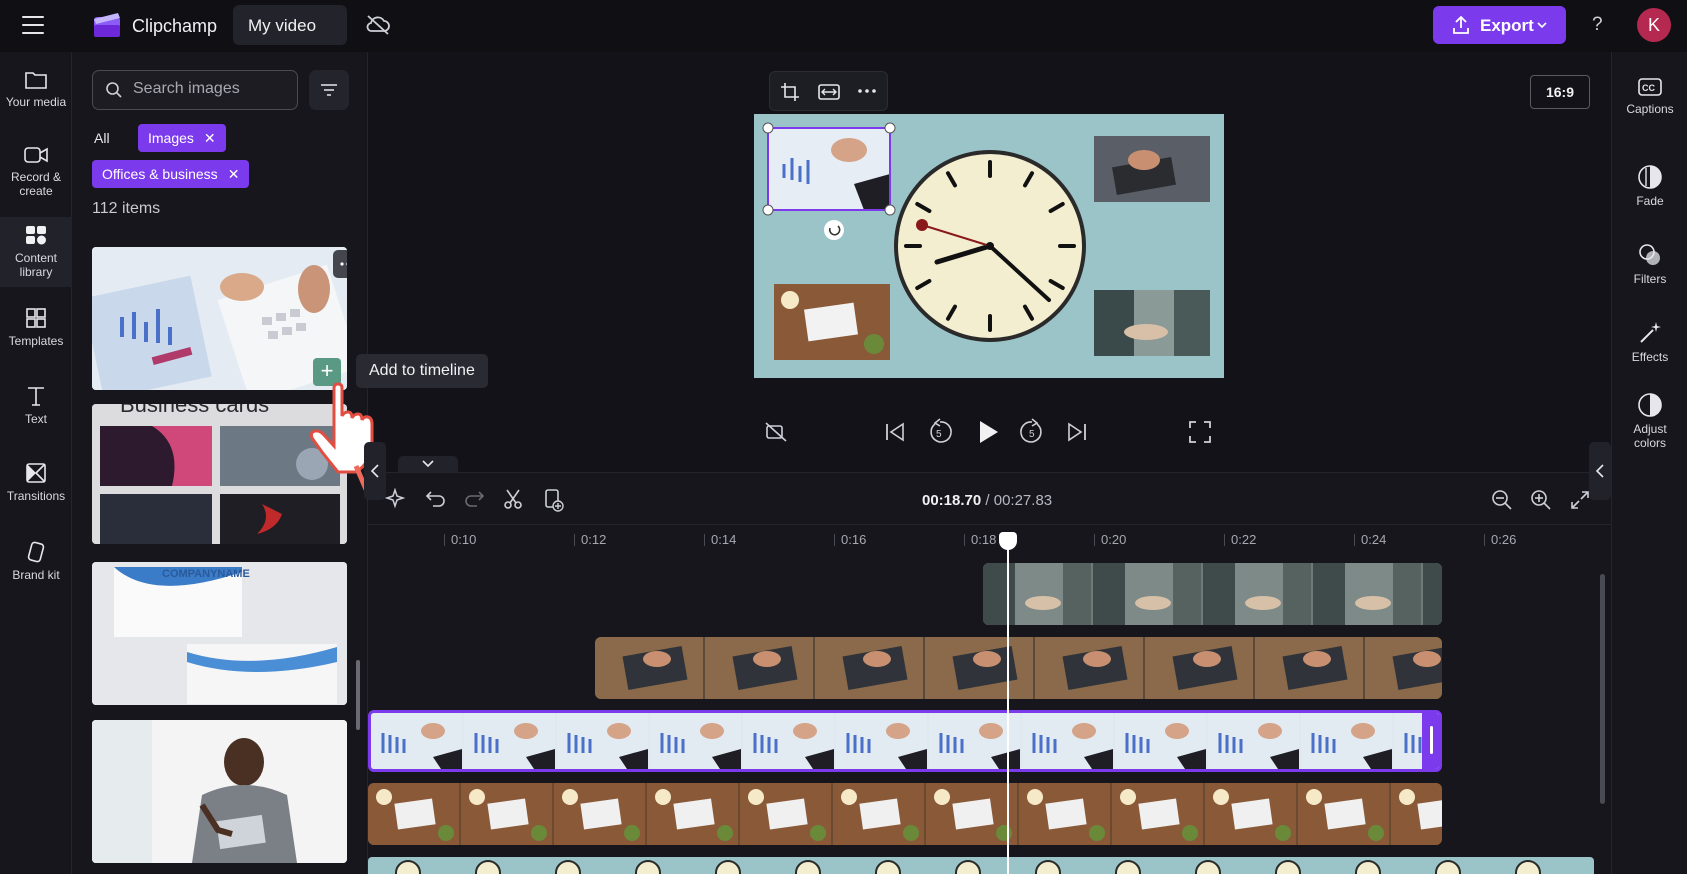 The height and width of the screenshot is (874, 1687). Describe the element at coordinates (436, 499) in the screenshot. I see `undo-icon` at that location.